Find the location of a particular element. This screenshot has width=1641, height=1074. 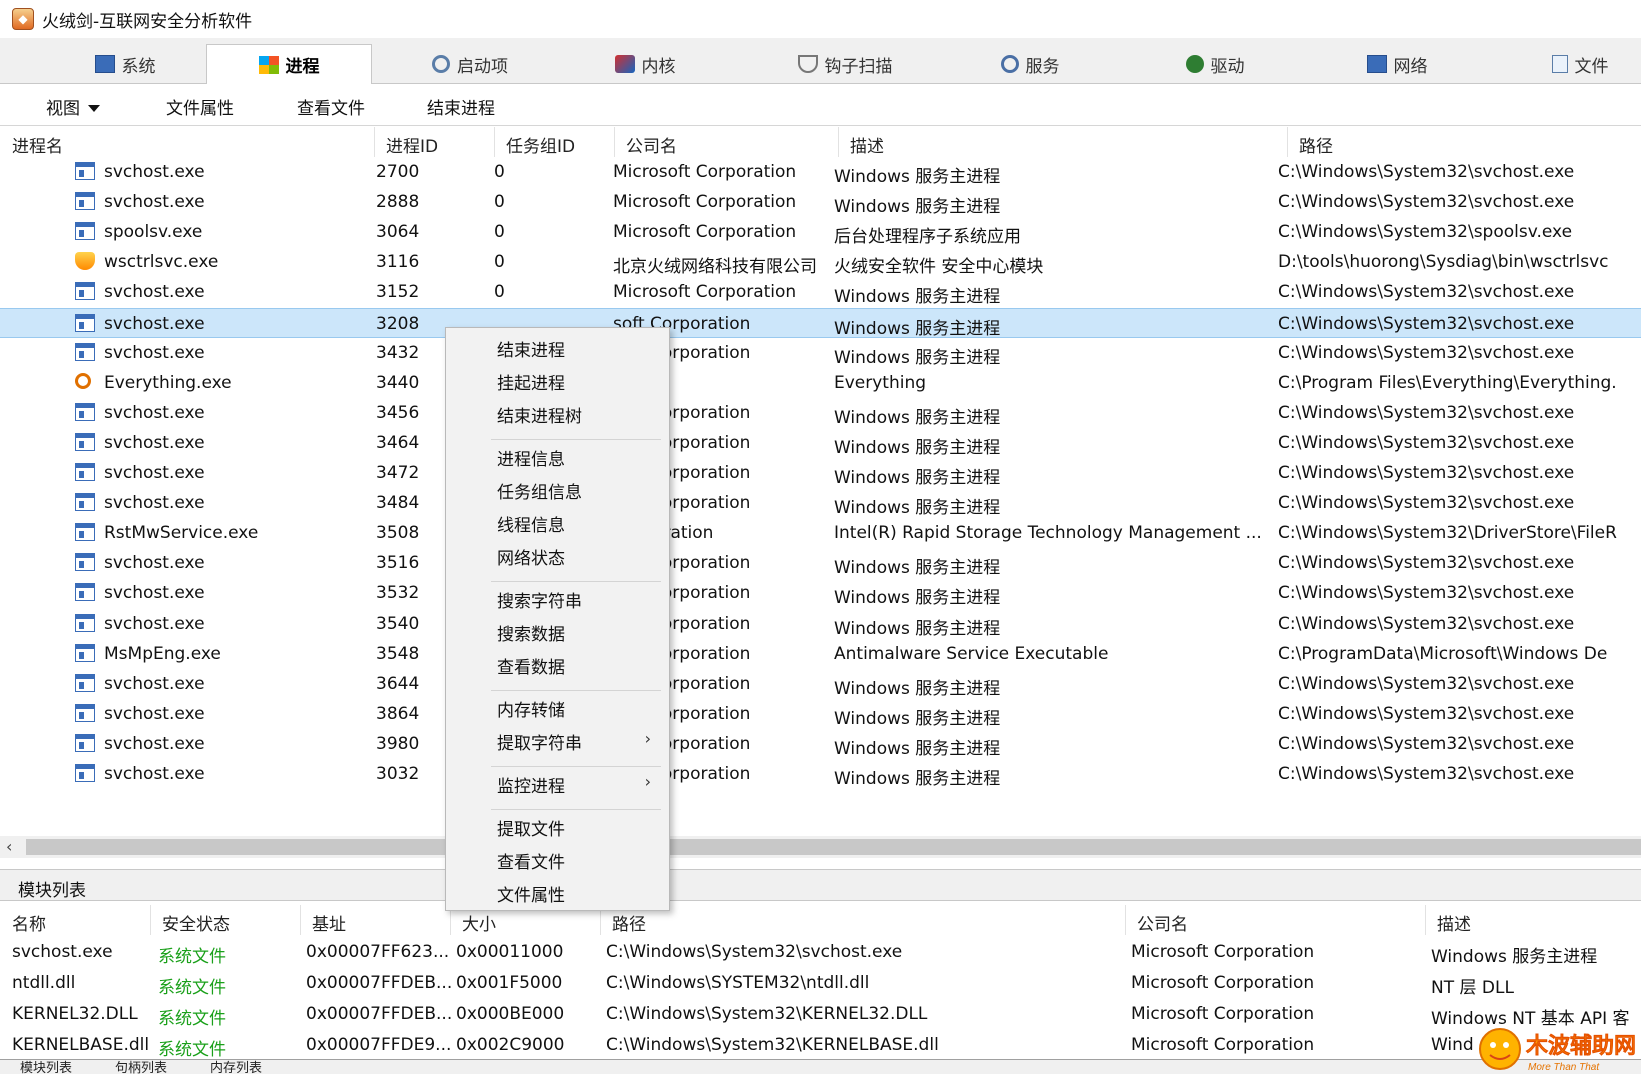

context-menu-item: 网络状态 is located at coordinates (531, 556).